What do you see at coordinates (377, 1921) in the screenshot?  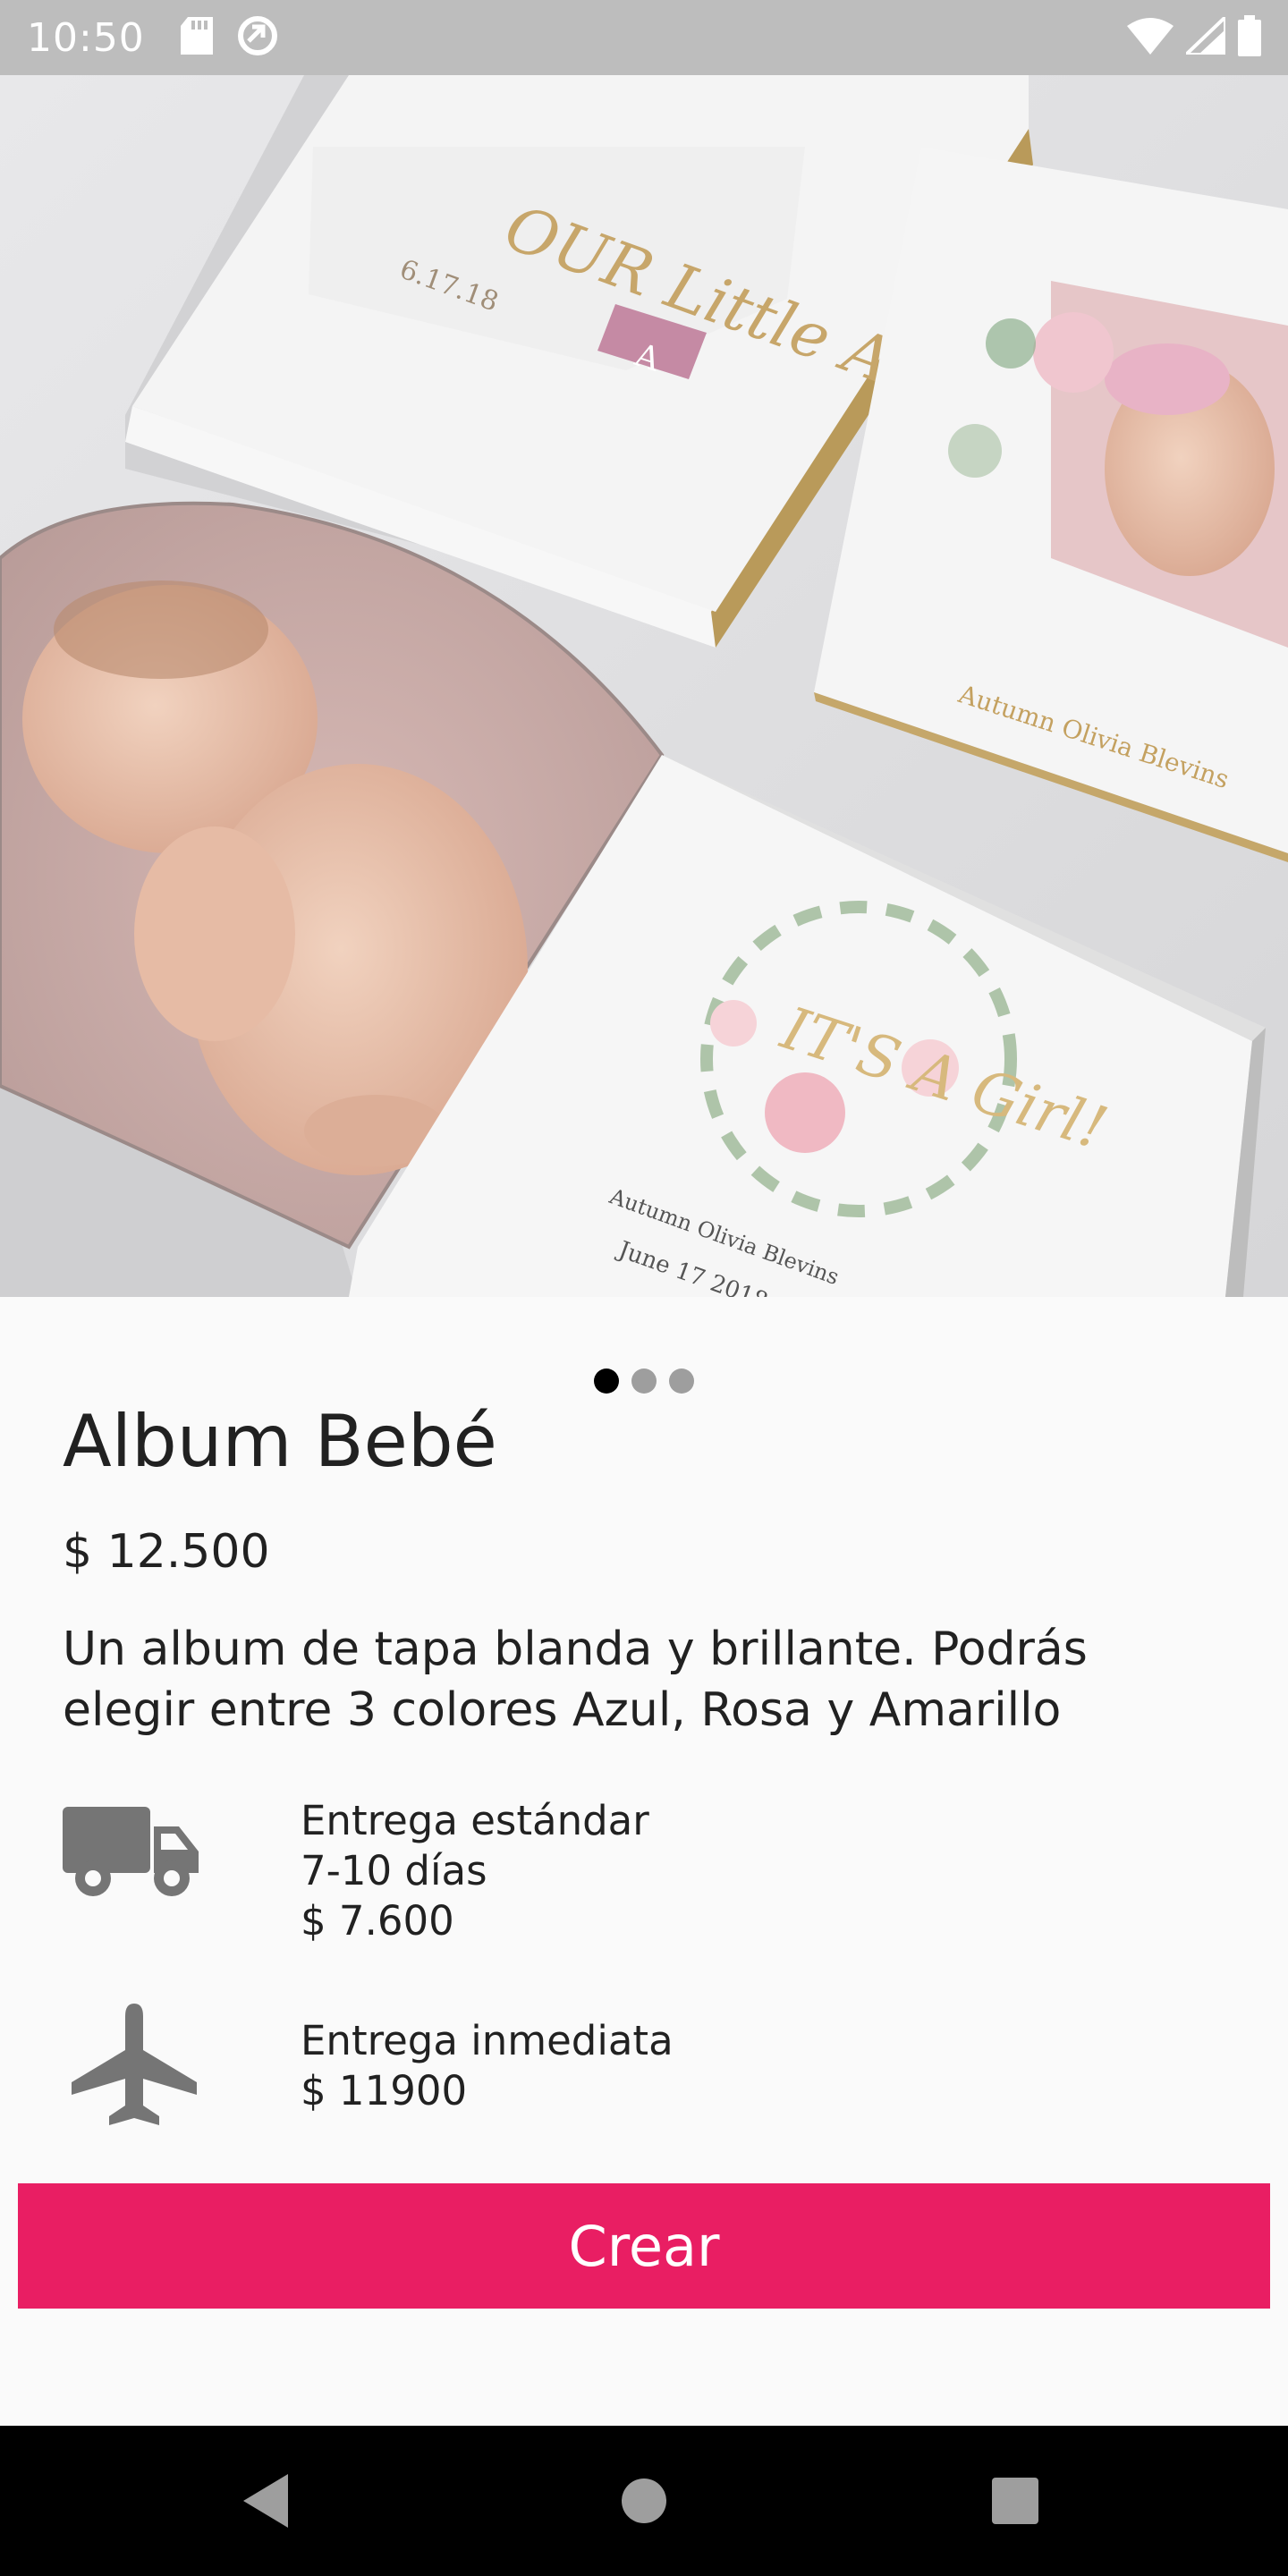 I see `shipping-standard-price: $ 7.600` at bounding box center [377, 1921].